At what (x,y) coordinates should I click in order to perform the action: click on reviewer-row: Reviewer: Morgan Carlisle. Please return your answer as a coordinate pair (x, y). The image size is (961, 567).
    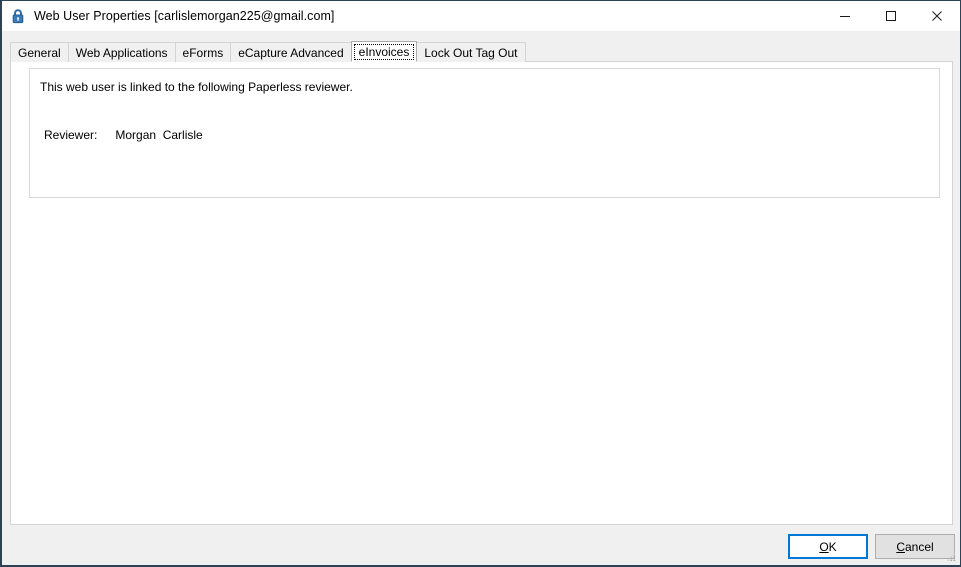
    Looking at the image, I should click on (123, 135).